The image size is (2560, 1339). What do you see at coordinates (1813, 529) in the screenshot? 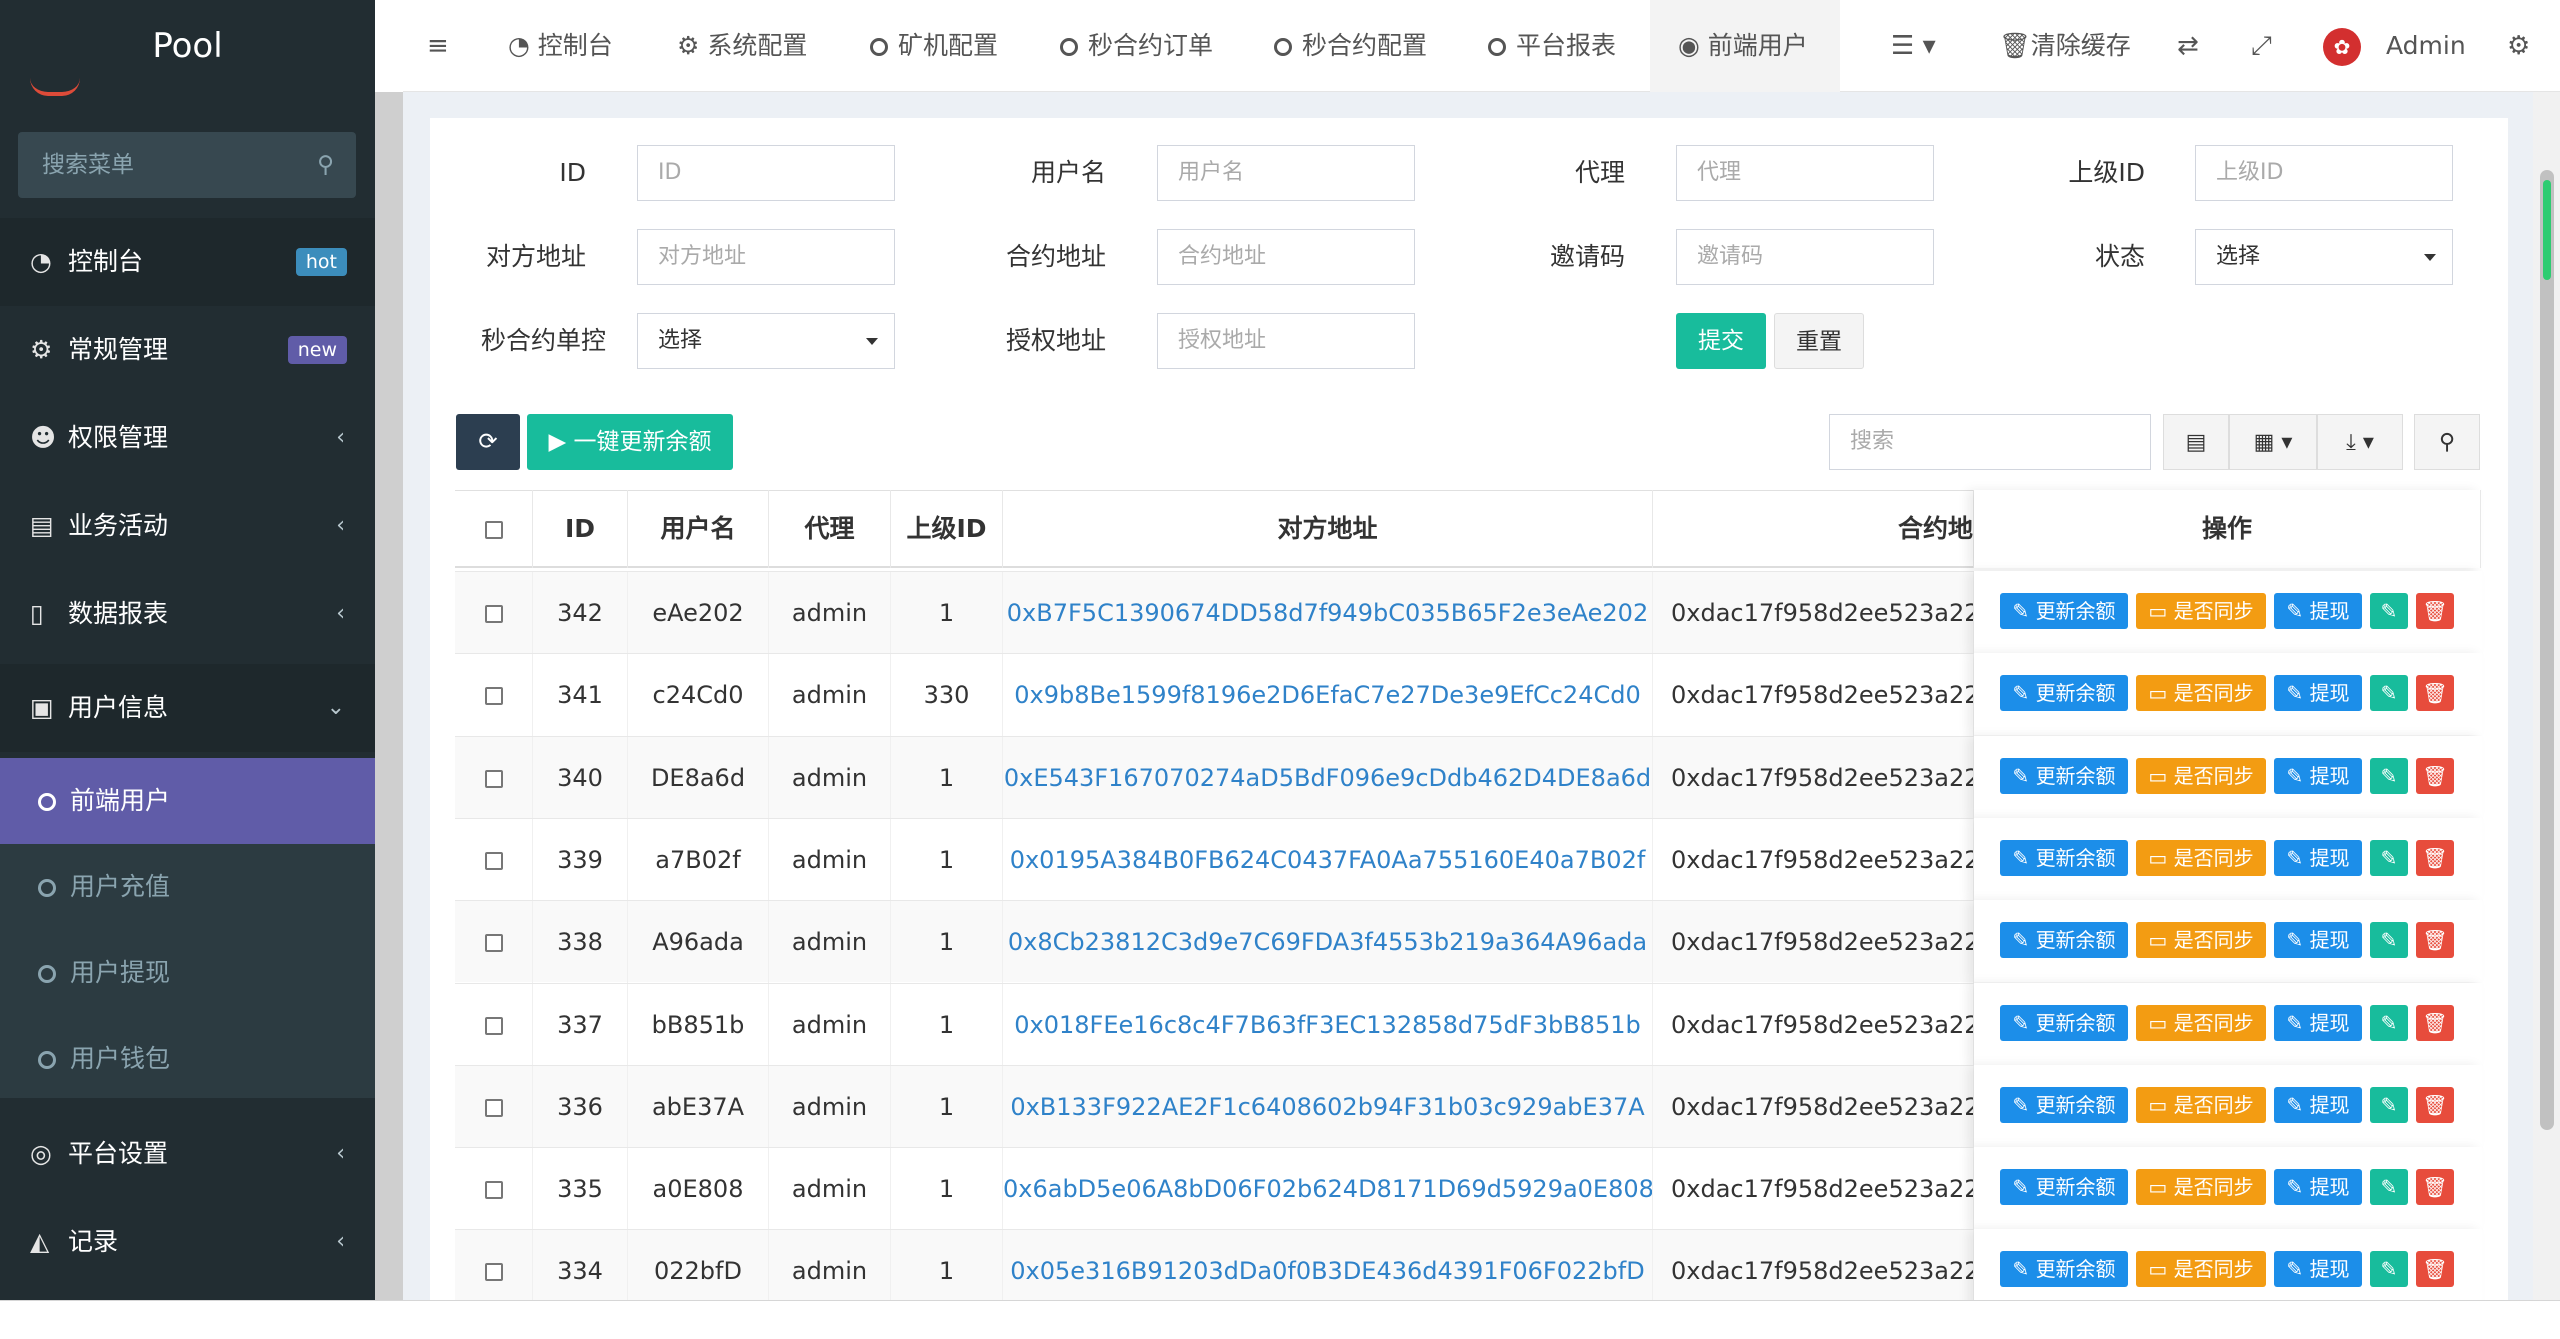
I see `header-contract-address: 合约地` at bounding box center [1813, 529].